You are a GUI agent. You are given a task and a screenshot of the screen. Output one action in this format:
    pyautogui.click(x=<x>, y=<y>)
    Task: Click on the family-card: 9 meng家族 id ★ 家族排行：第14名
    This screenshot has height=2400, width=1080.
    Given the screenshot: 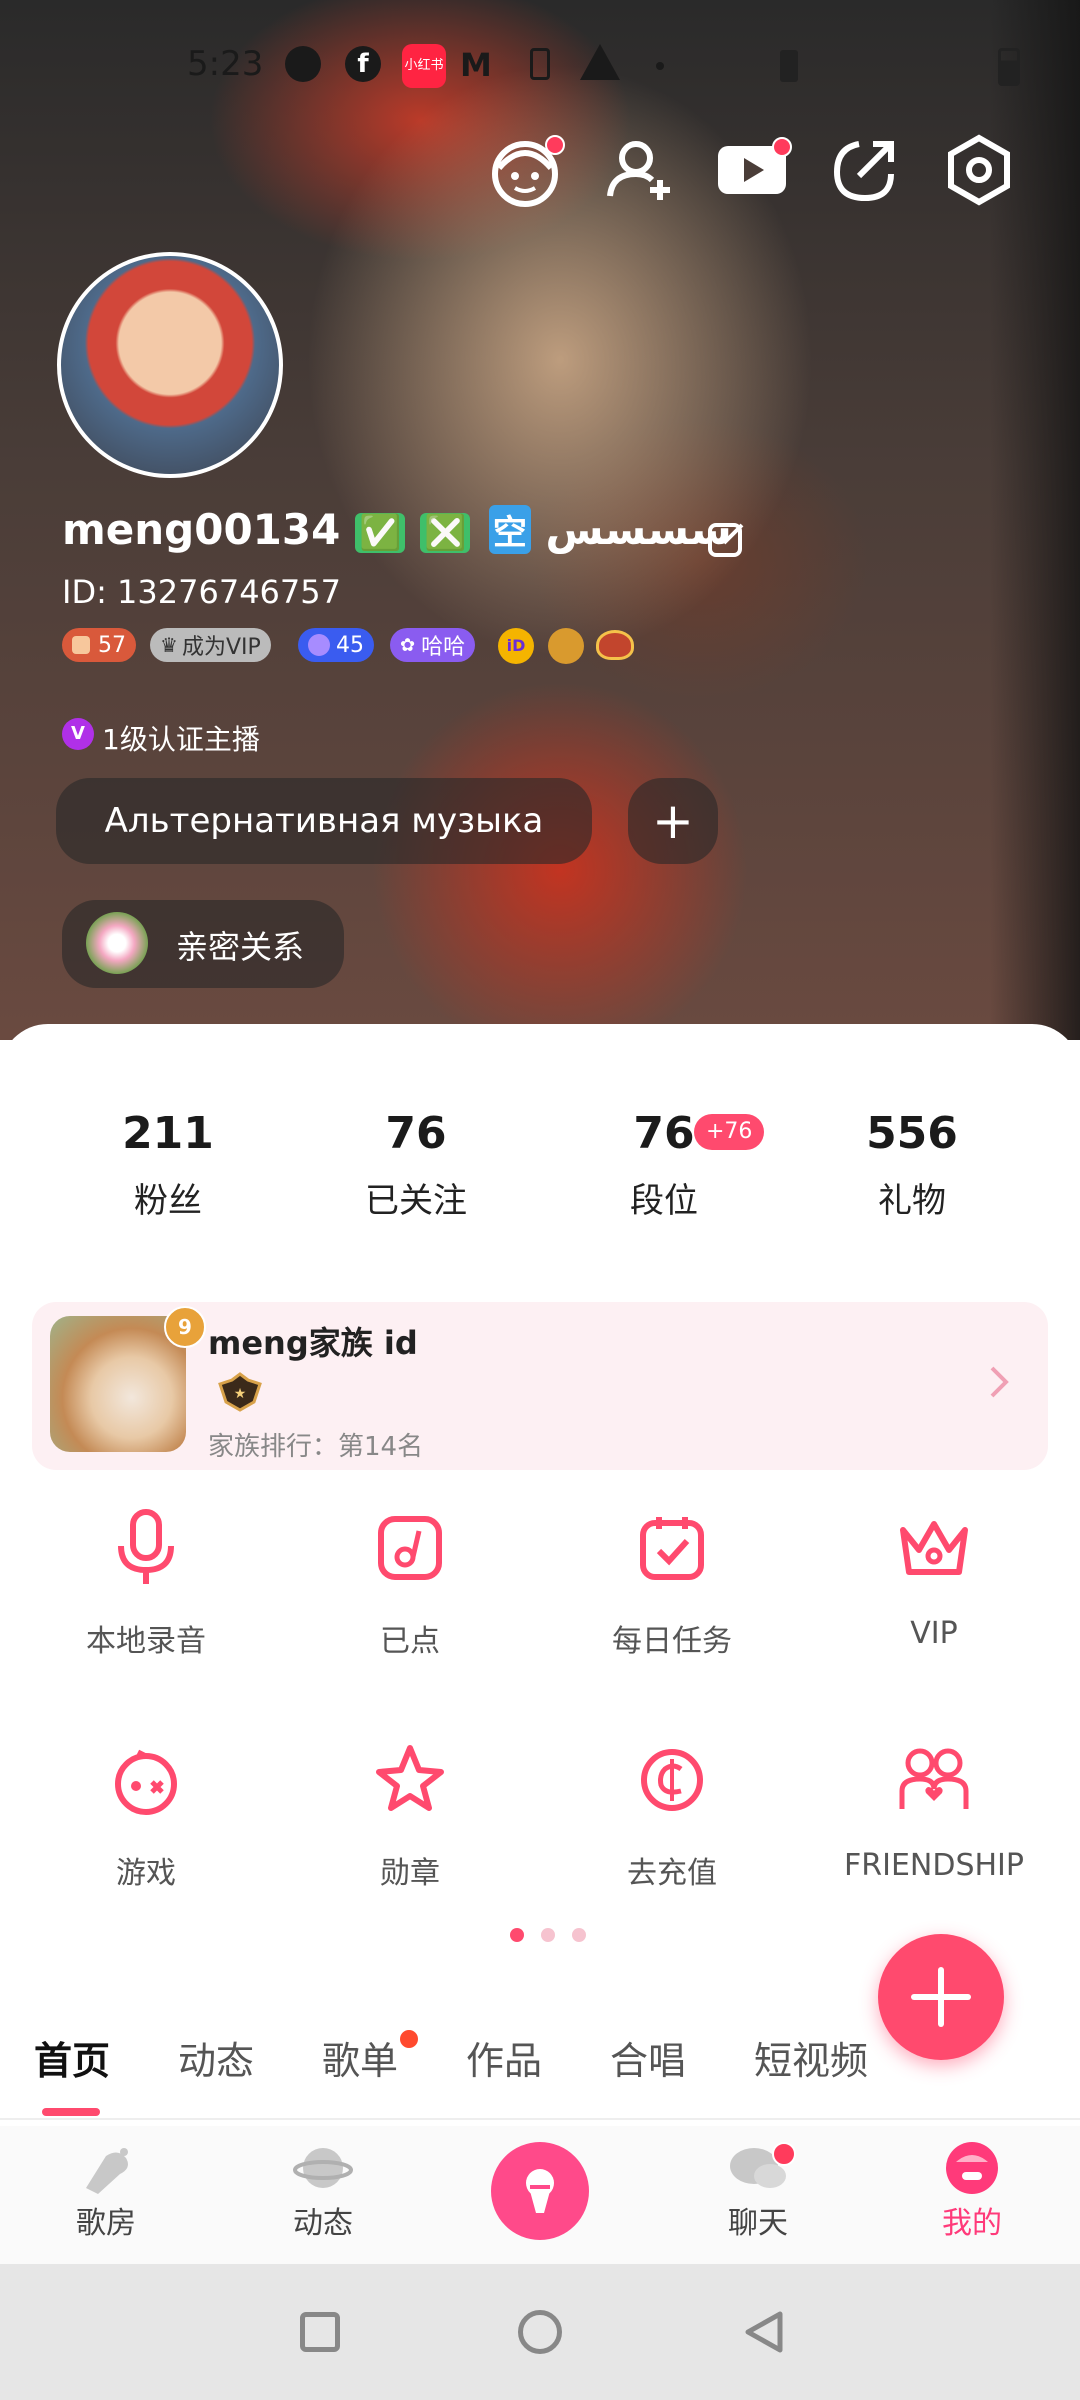 What is the action you would take?
    pyautogui.click(x=540, y=1386)
    